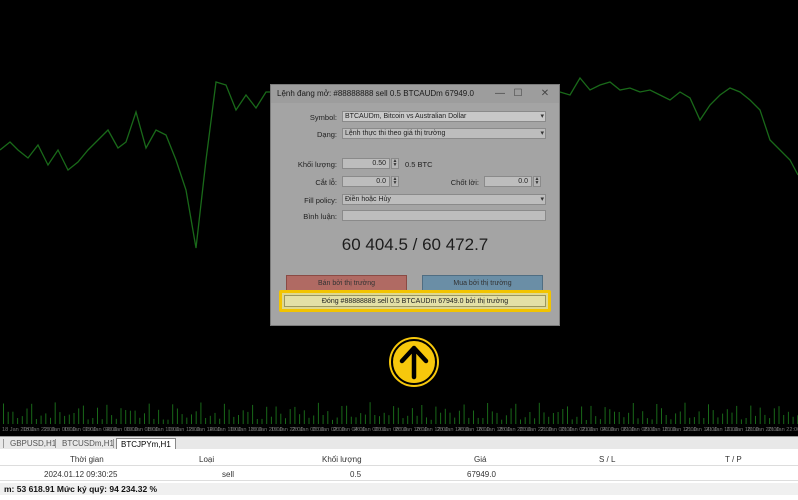 The width and height of the screenshot is (798, 500). What do you see at coordinates (481, 474) in the screenshot?
I see `row-price: 67949.0` at bounding box center [481, 474].